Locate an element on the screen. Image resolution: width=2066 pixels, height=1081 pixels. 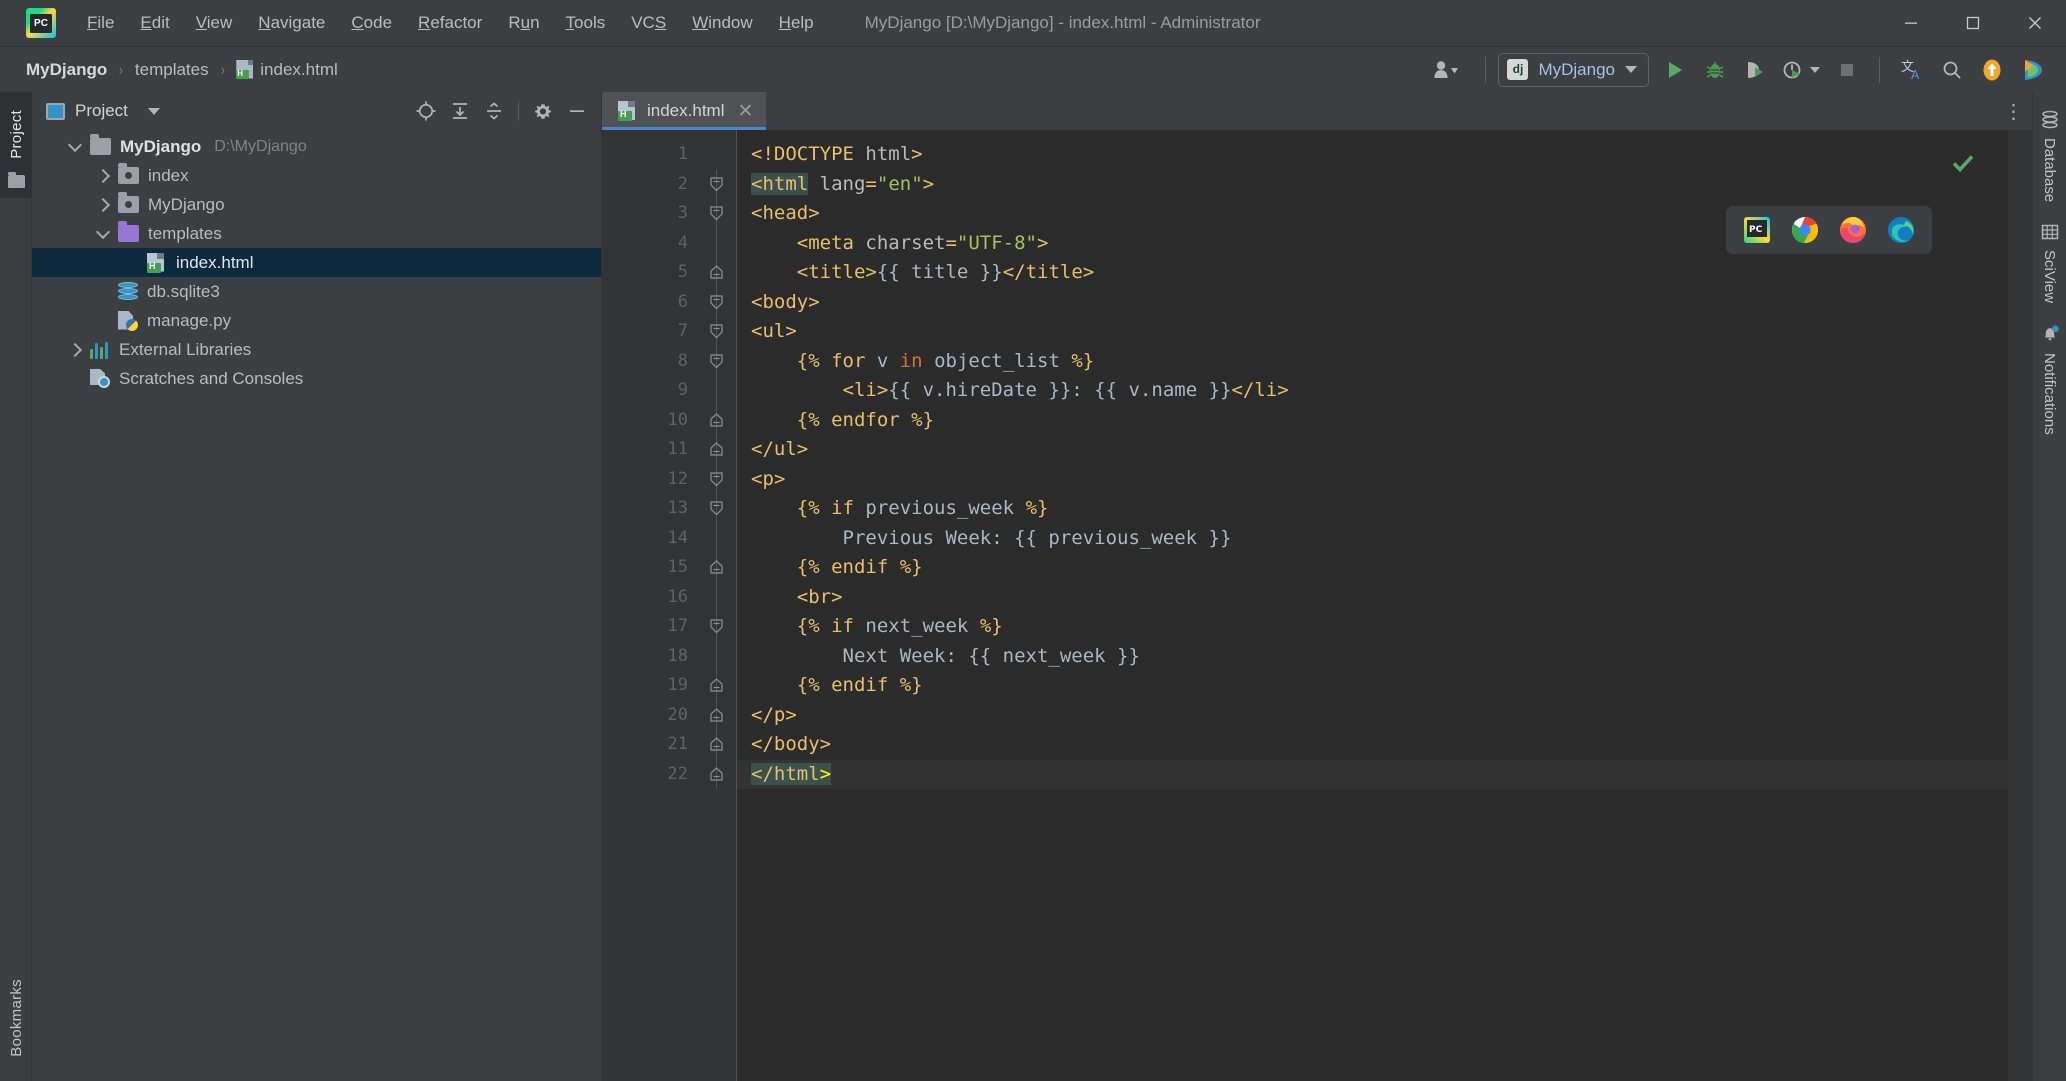
code-line: </html> is located at coordinates (1384, 774).